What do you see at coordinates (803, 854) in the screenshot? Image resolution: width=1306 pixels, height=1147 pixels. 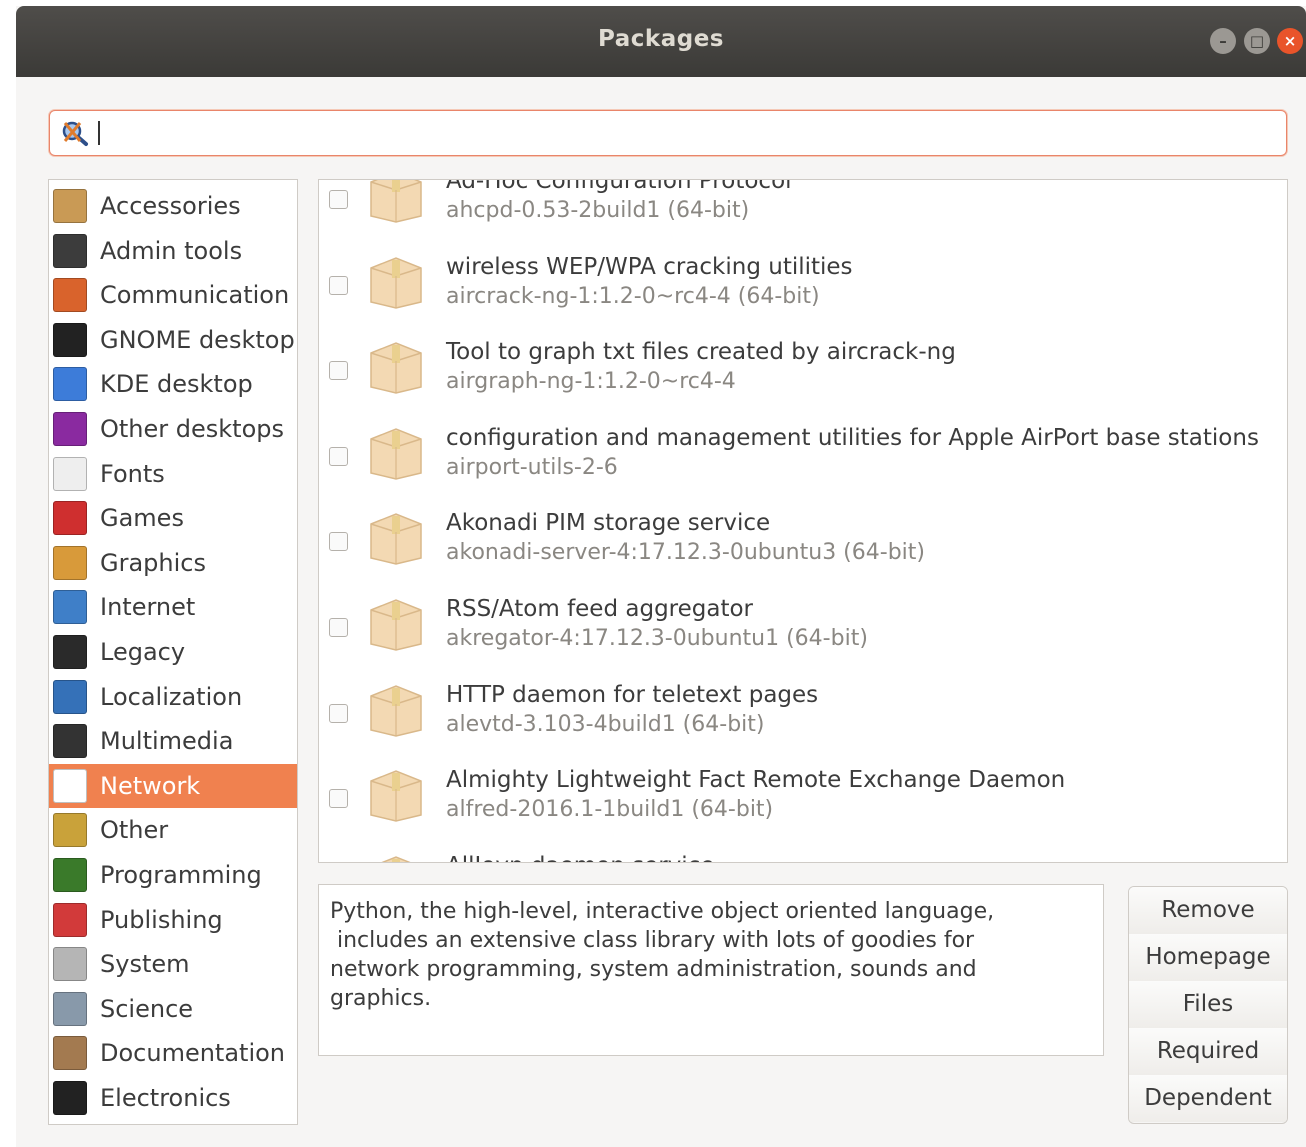 I see `package-row: AllJoyn daemon service` at bounding box center [803, 854].